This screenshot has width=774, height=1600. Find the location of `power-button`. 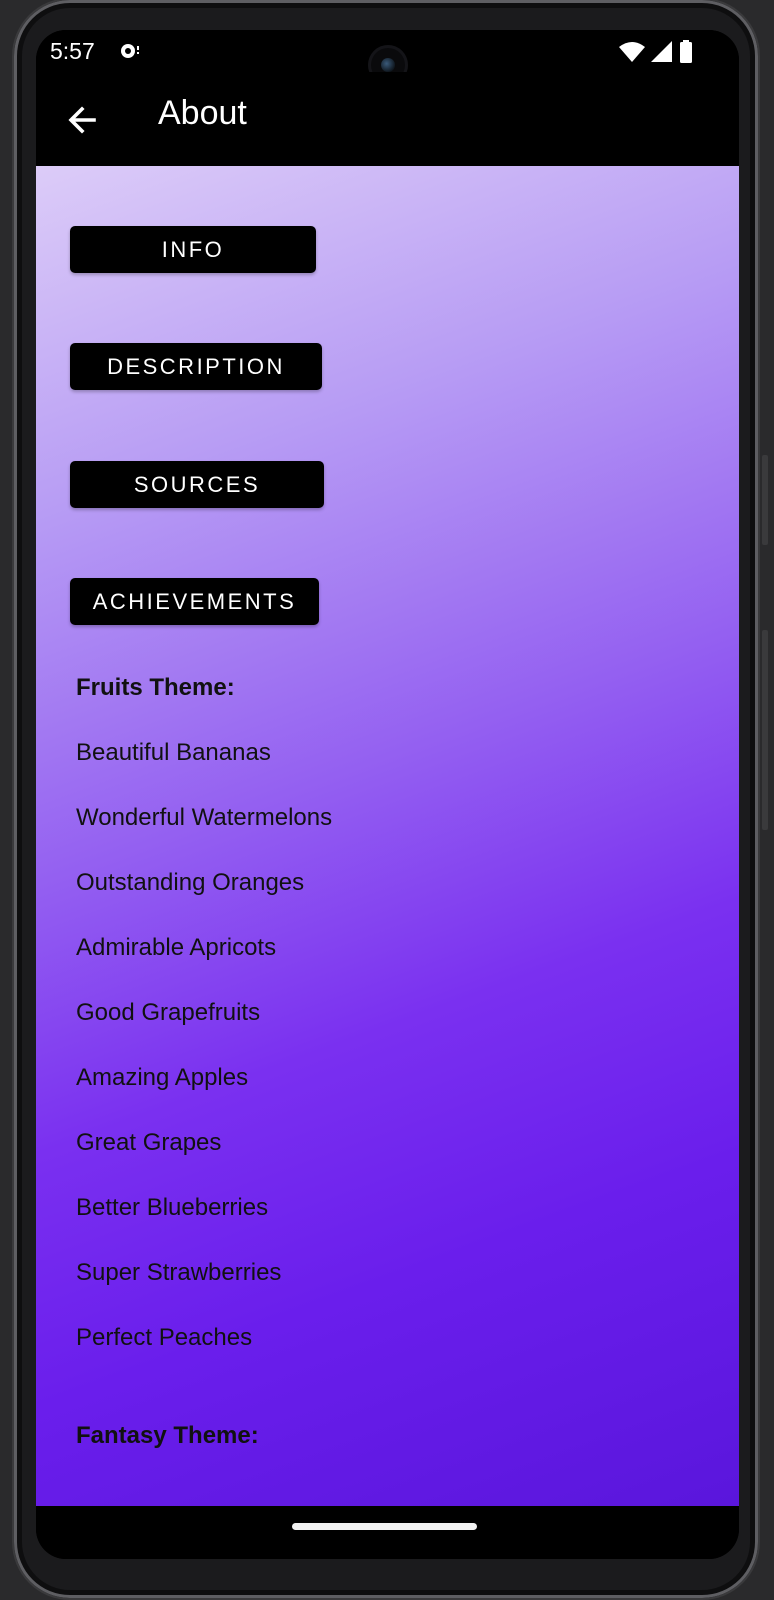

power-button is located at coordinates (765, 500).